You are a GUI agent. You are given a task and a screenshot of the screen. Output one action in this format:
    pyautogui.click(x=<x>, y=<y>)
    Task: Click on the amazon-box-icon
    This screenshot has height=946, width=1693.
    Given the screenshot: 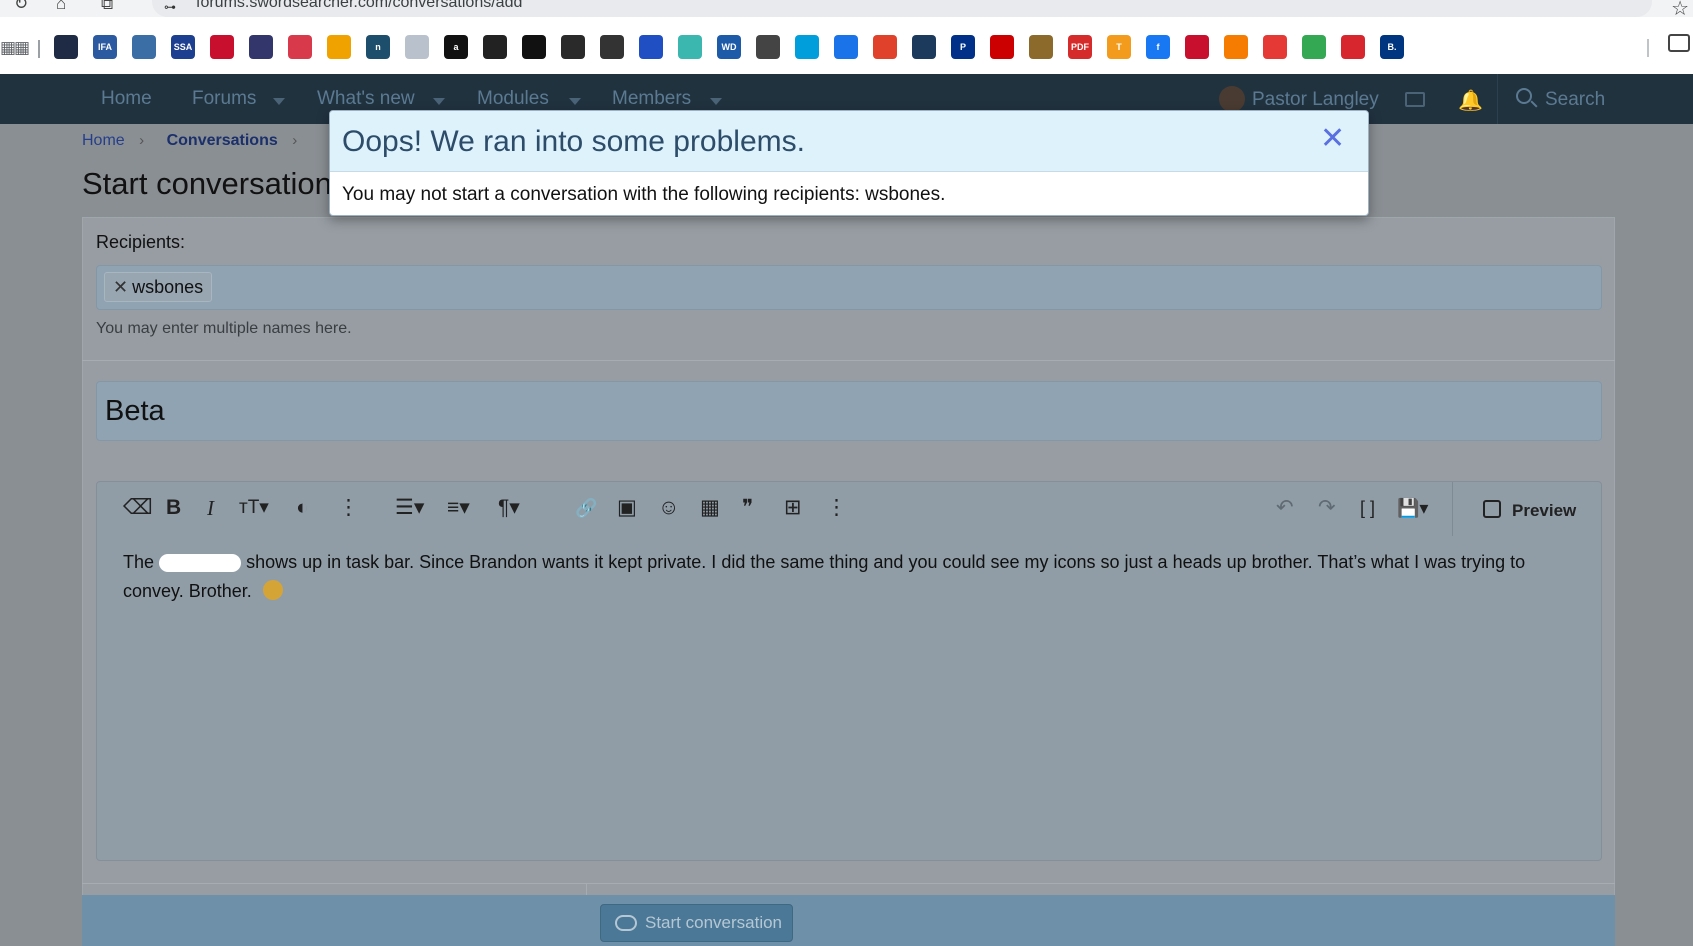 What is the action you would take?
    pyautogui.click(x=495, y=47)
    